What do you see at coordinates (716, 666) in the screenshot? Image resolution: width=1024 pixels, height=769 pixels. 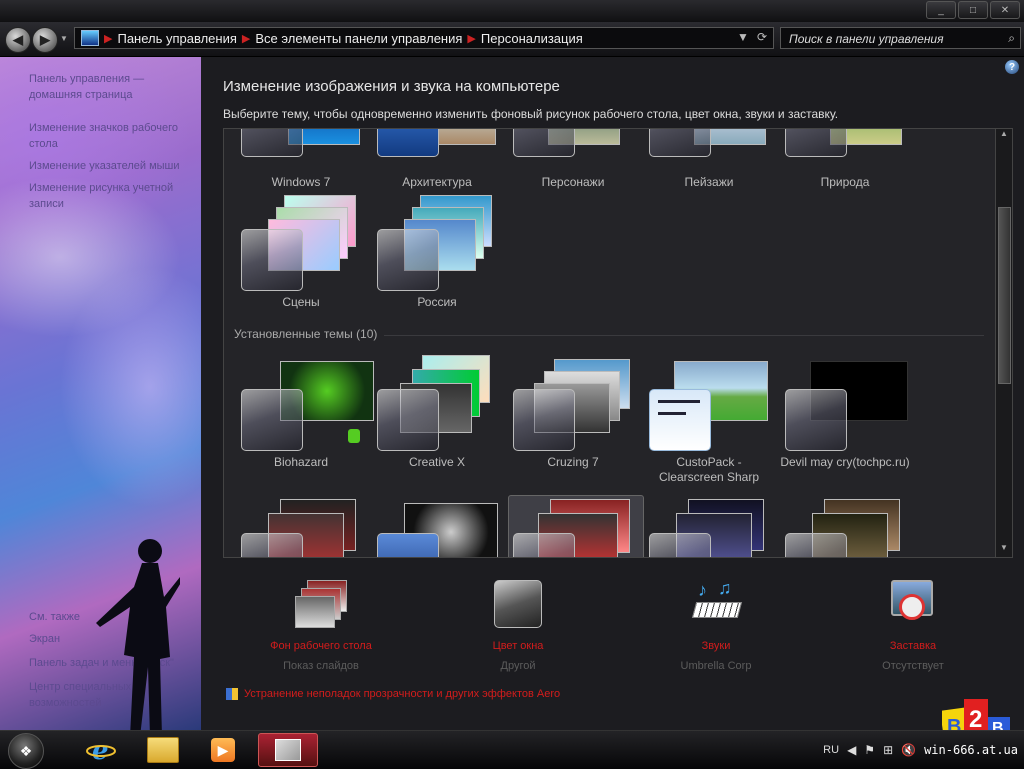 I see `item-value: Umbrella Corp` at bounding box center [716, 666].